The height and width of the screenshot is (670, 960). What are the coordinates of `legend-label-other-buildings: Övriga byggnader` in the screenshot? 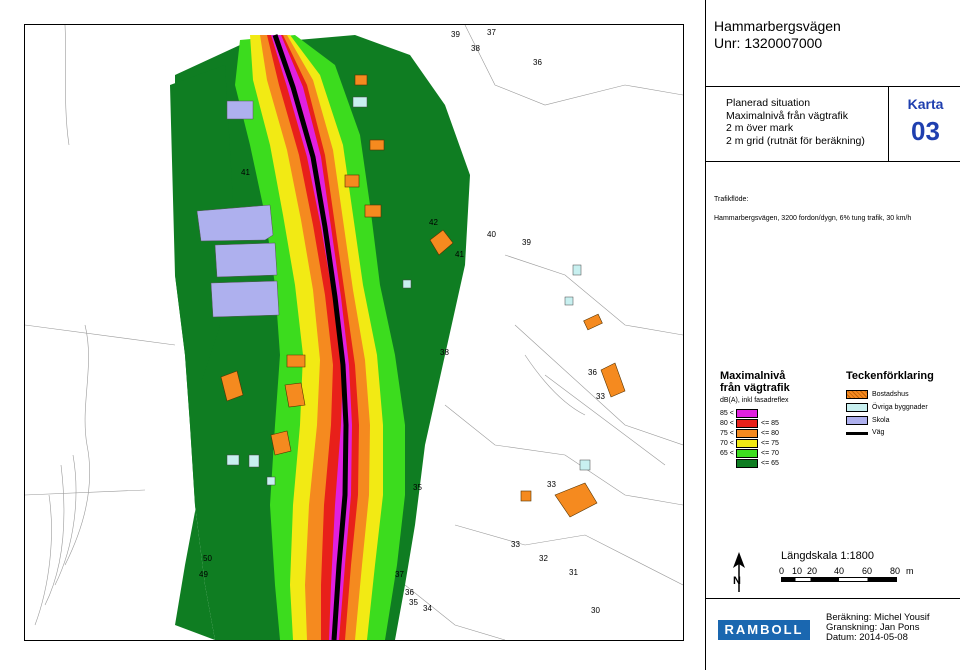 It's located at (900, 407).